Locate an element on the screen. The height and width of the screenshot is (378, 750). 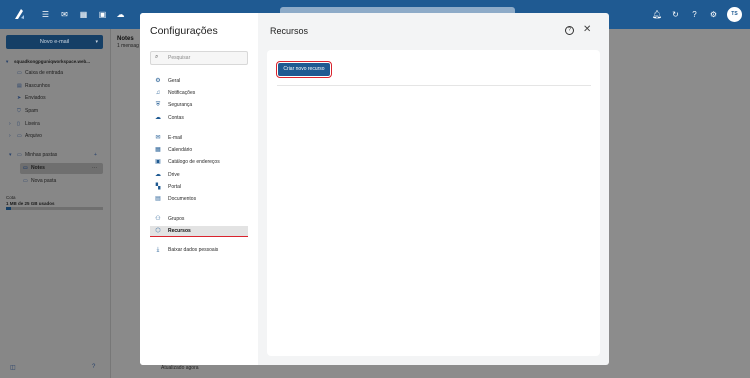
nav-item-address-book: ▣ Catálogo de endereços is located at coordinates (199, 162).